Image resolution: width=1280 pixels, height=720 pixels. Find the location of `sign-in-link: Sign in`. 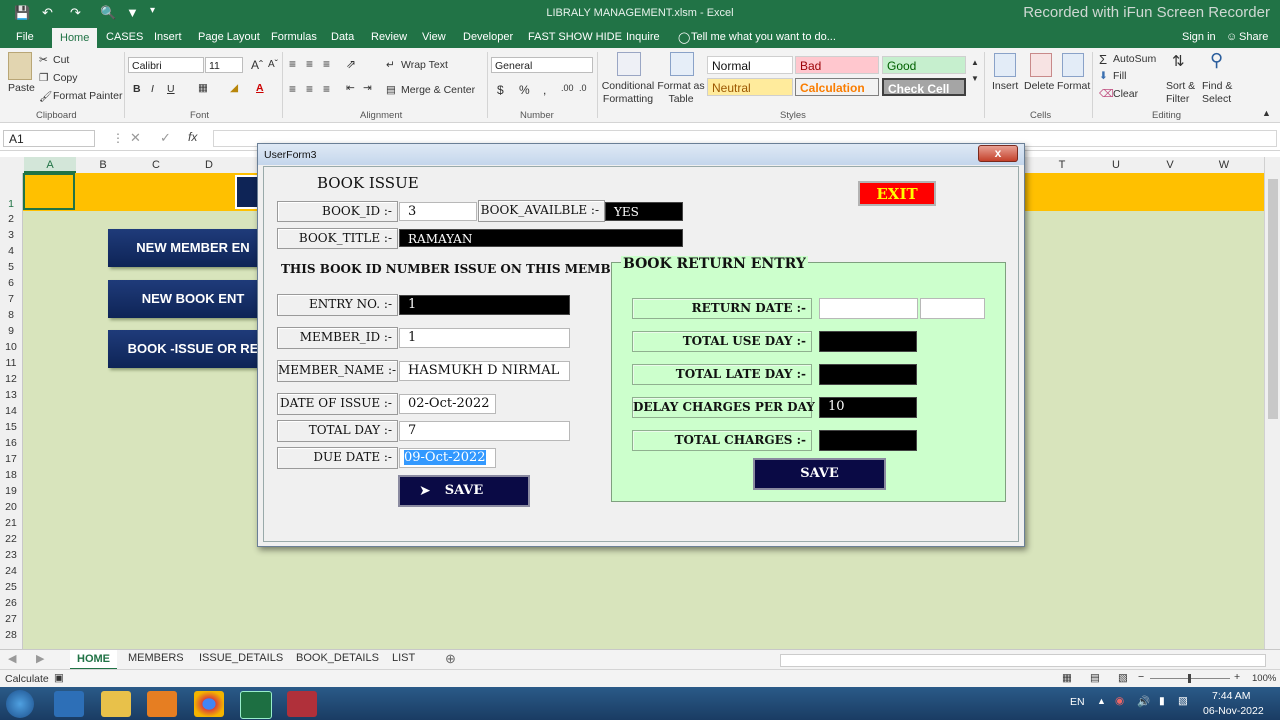

sign-in-link: Sign in is located at coordinates (1199, 37).